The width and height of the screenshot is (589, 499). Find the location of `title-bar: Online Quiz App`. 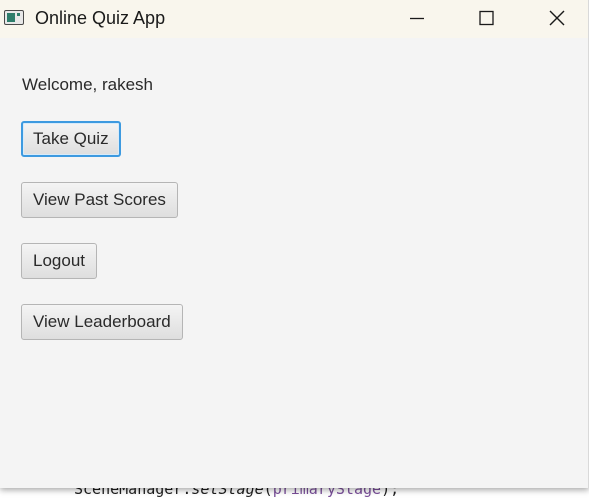

title-bar: Online Quiz App is located at coordinates (294, 19).